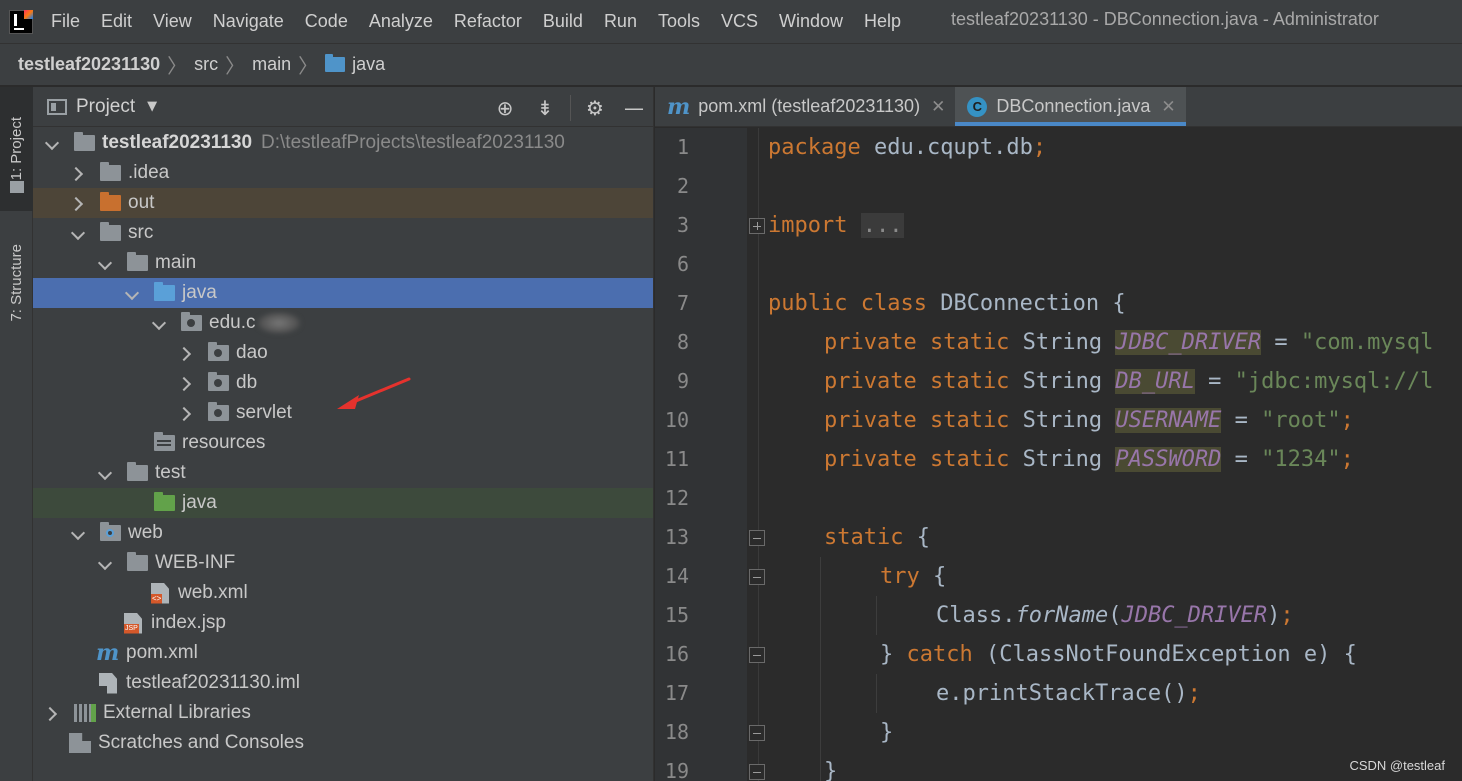 Image resolution: width=1462 pixels, height=781 pixels. What do you see at coordinates (634, 108) in the screenshot?
I see `minimize-icon: —` at bounding box center [634, 108].